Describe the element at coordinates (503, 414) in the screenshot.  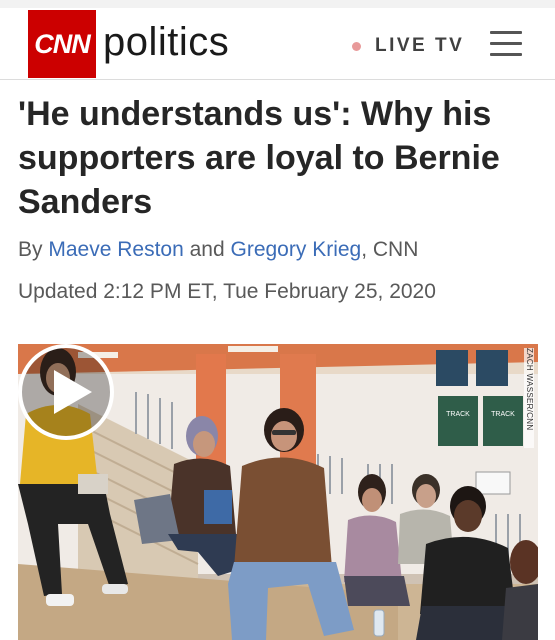
I see `banner-text-2: TRACK` at that location.